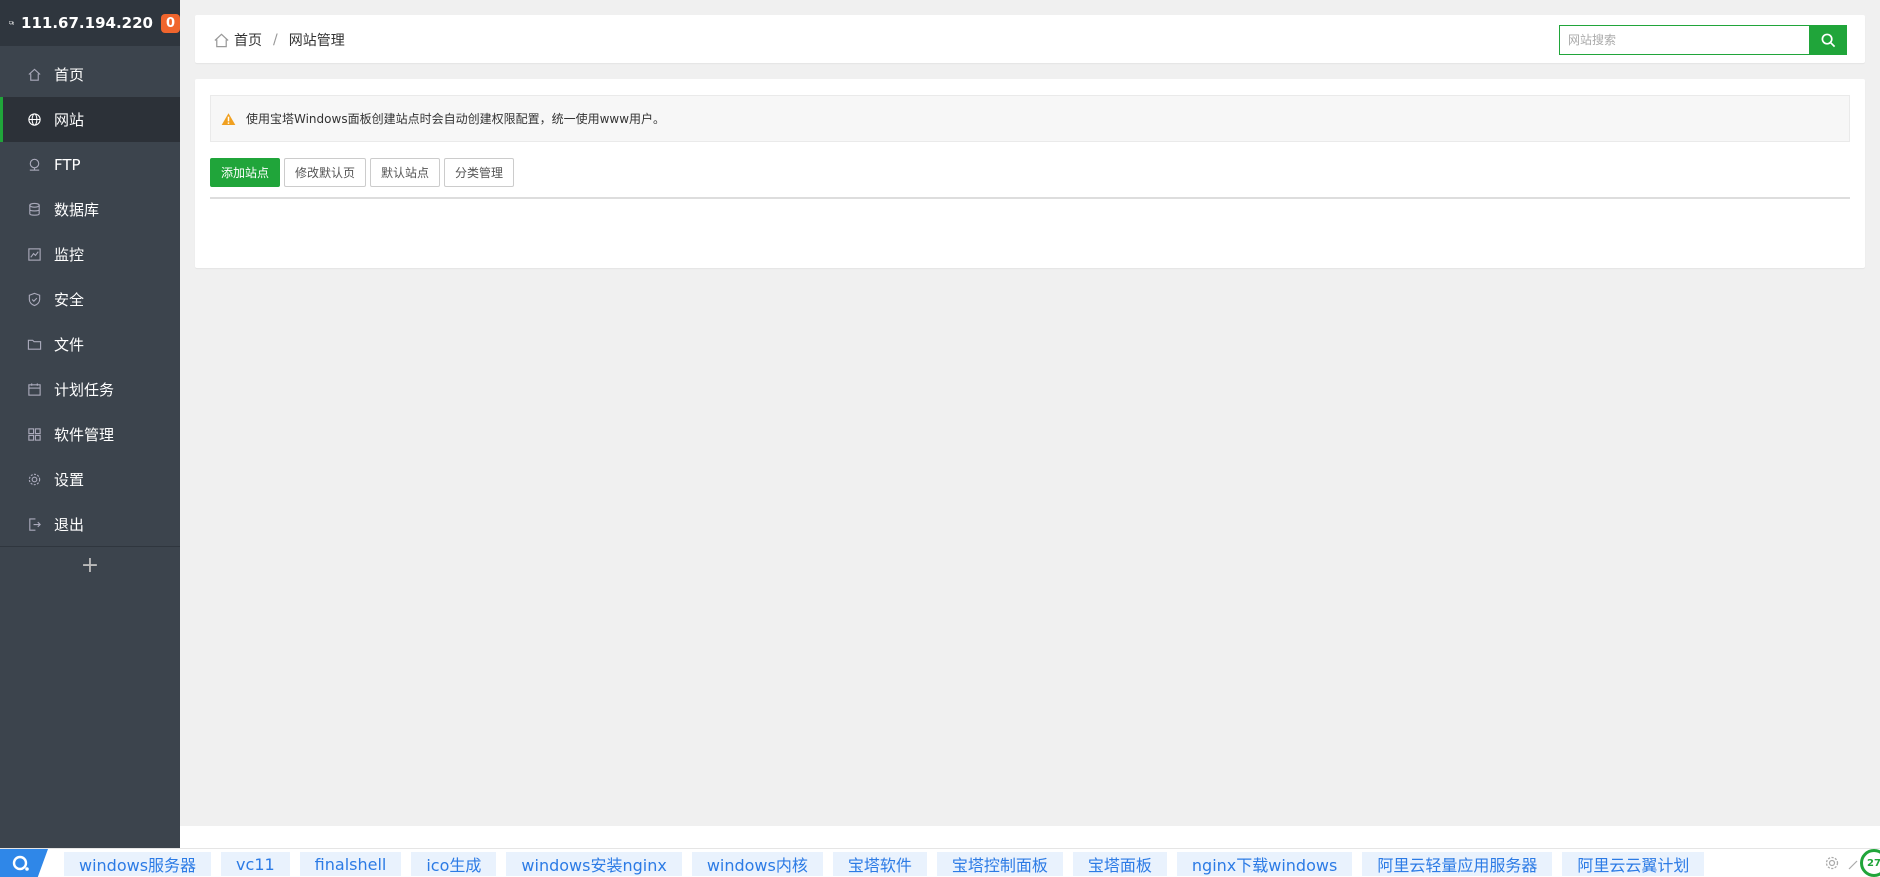 Image resolution: width=1880 pixels, height=877 pixels. What do you see at coordinates (90, 299) in the screenshot?
I see `sidebar-item-security: 安全` at bounding box center [90, 299].